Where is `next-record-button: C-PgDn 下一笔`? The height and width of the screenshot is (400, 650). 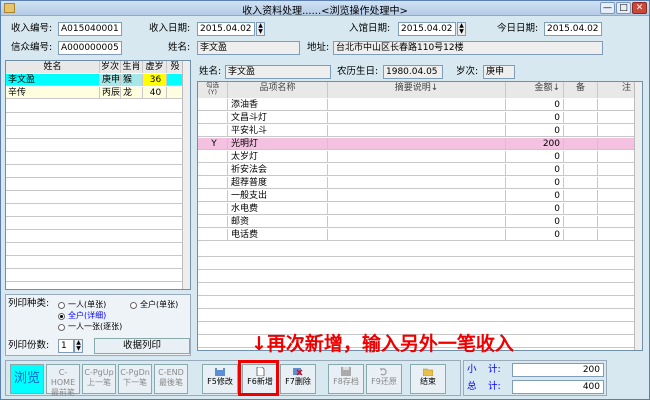
next-record-button: C-PgDn 下一笔 is located at coordinates (135, 379).